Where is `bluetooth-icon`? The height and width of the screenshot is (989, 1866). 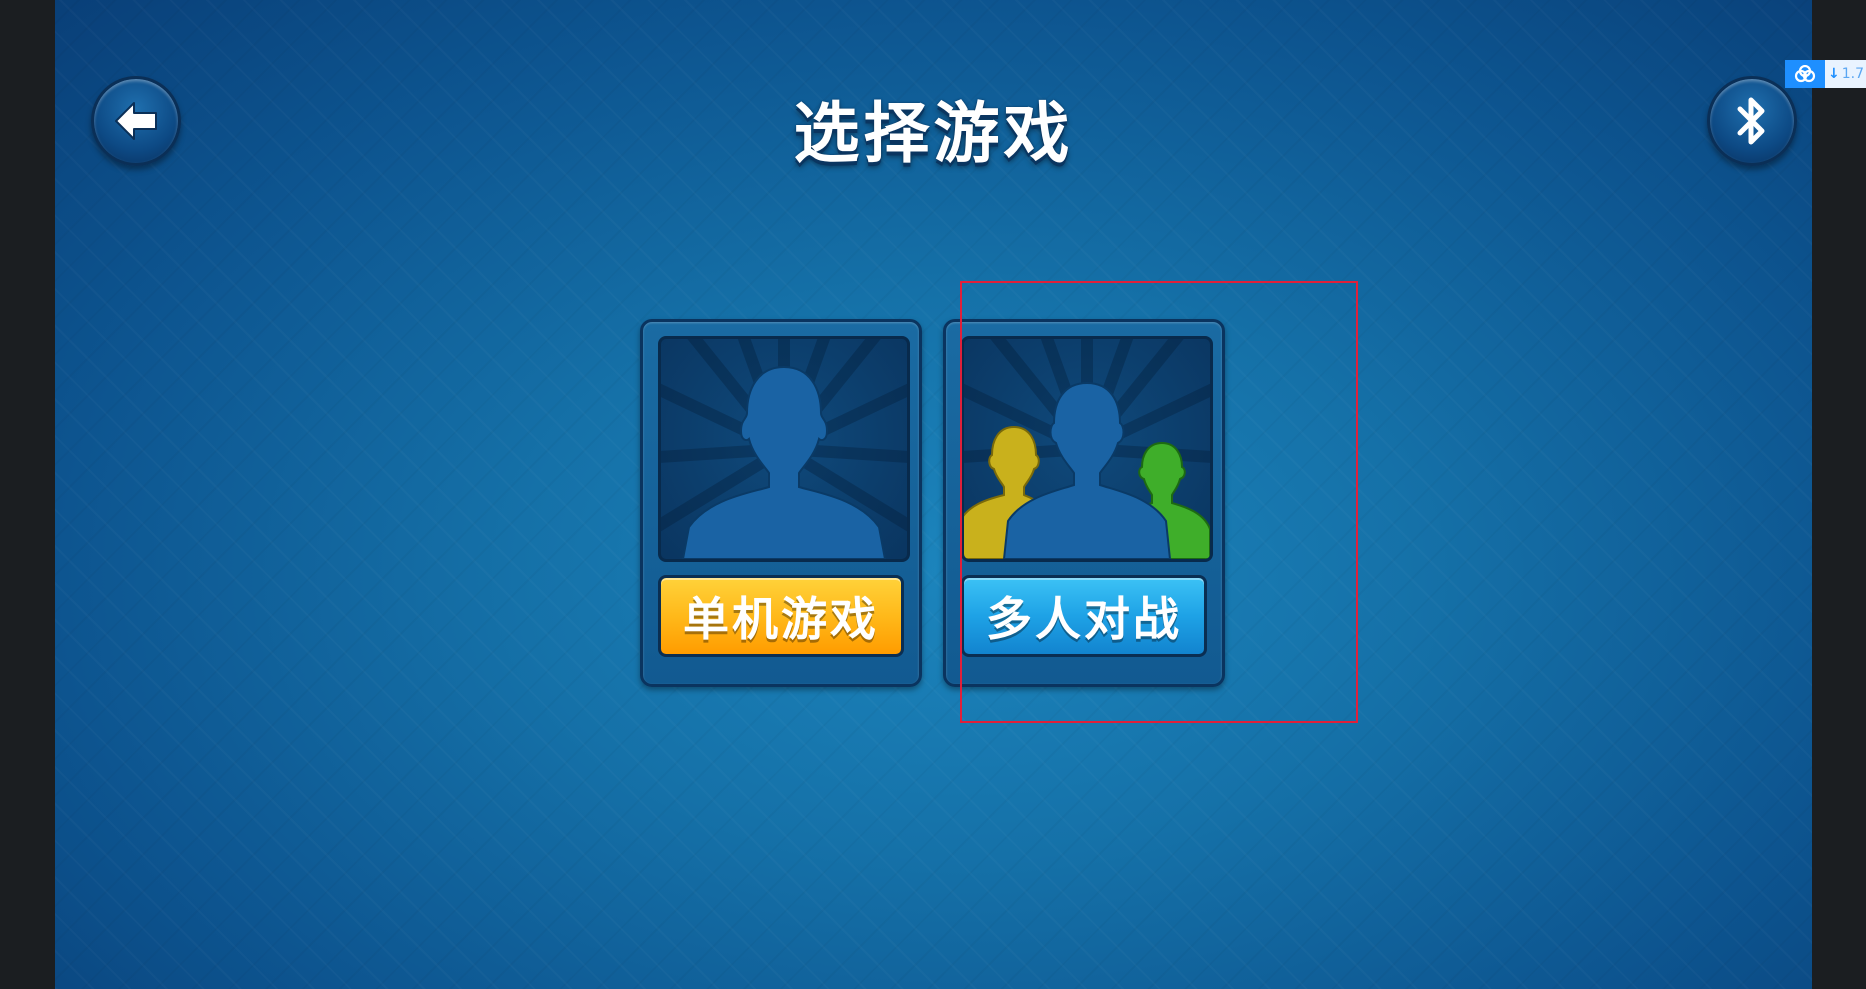 bluetooth-icon is located at coordinates (1751, 121).